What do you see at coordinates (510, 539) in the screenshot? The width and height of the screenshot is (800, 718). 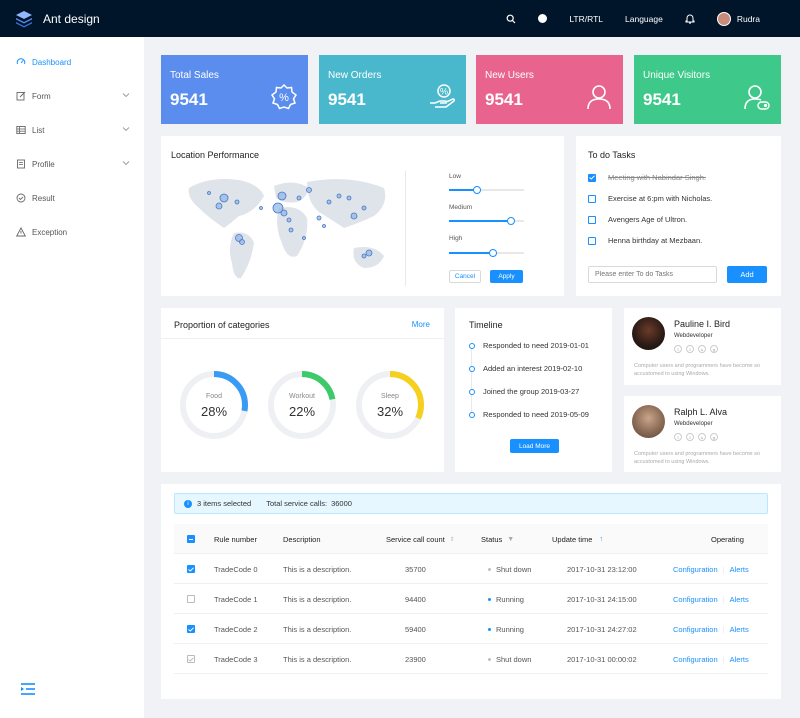 I see `filter-icon: ▼` at bounding box center [510, 539].